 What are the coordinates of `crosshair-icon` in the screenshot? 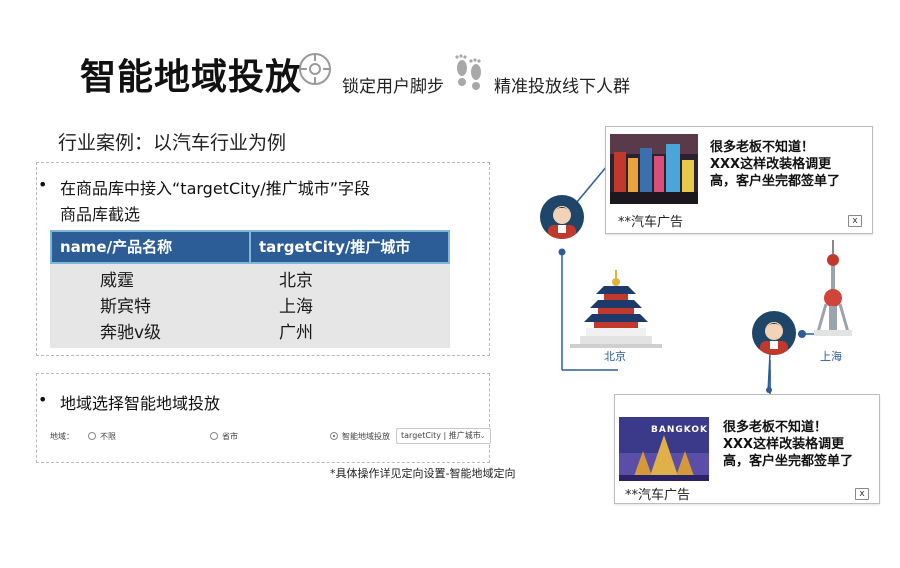 It's located at (315, 69).